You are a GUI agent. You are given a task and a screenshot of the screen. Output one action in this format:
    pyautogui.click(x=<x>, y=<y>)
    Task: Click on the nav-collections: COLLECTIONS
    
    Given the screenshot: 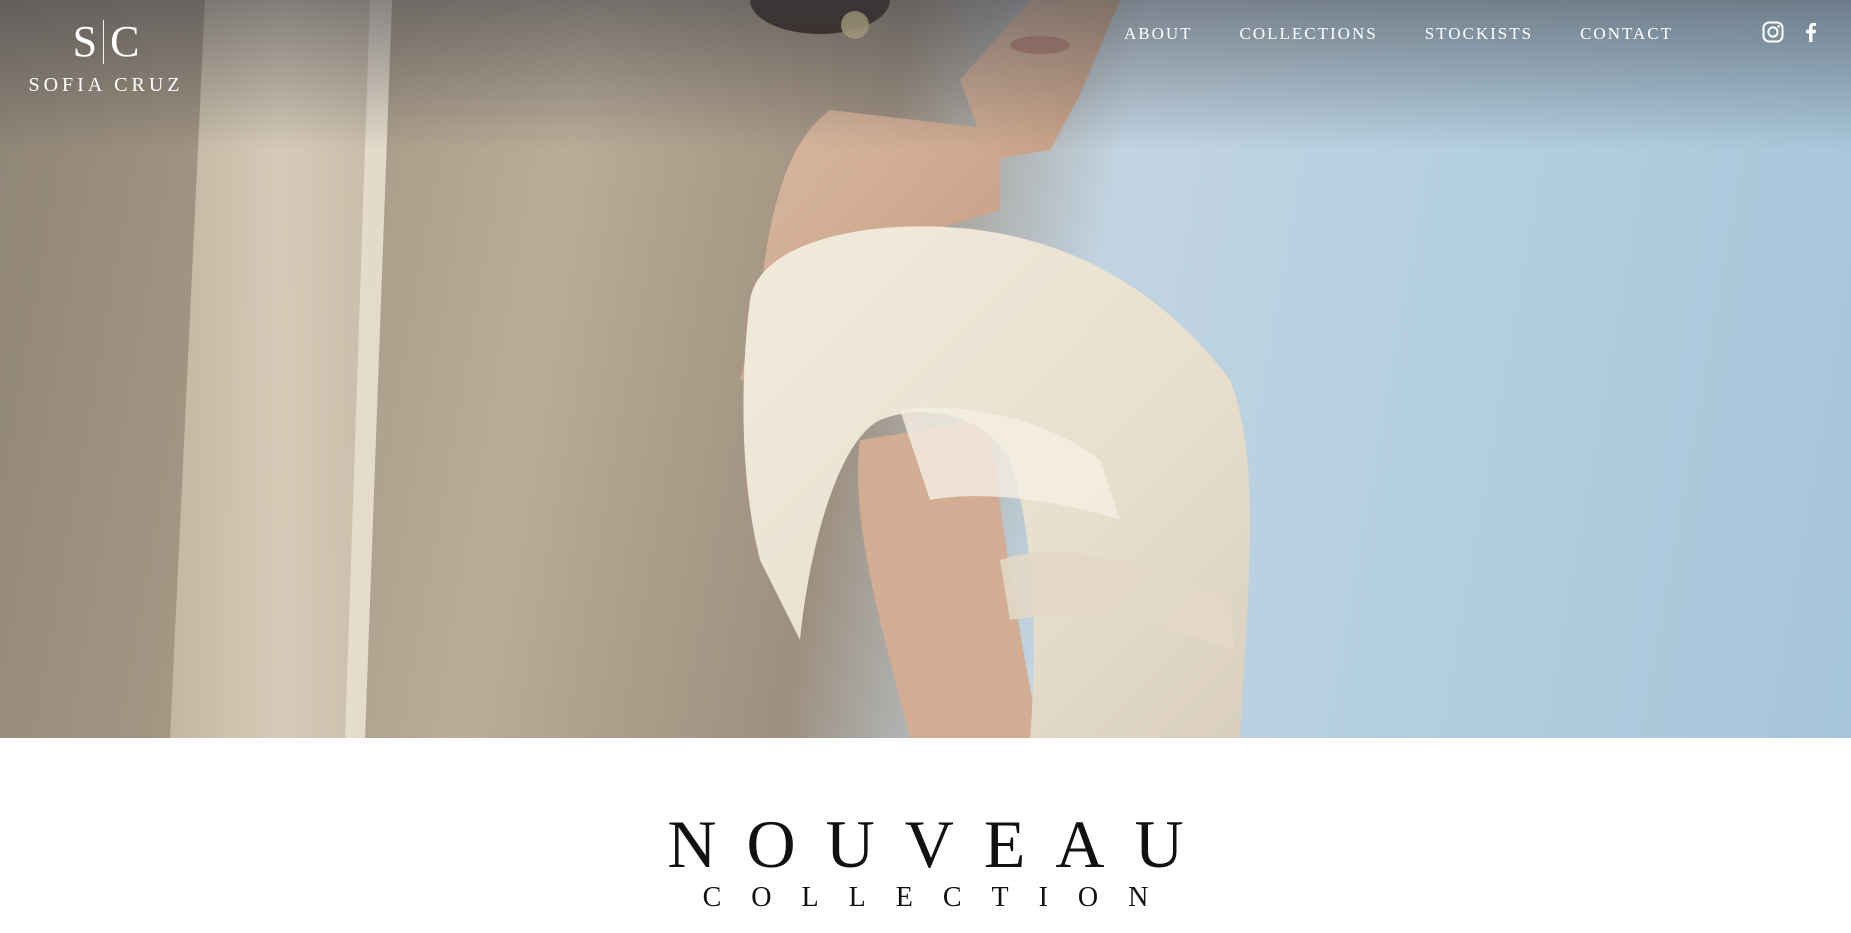 What is the action you would take?
    pyautogui.click(x=1309, y=34)
    